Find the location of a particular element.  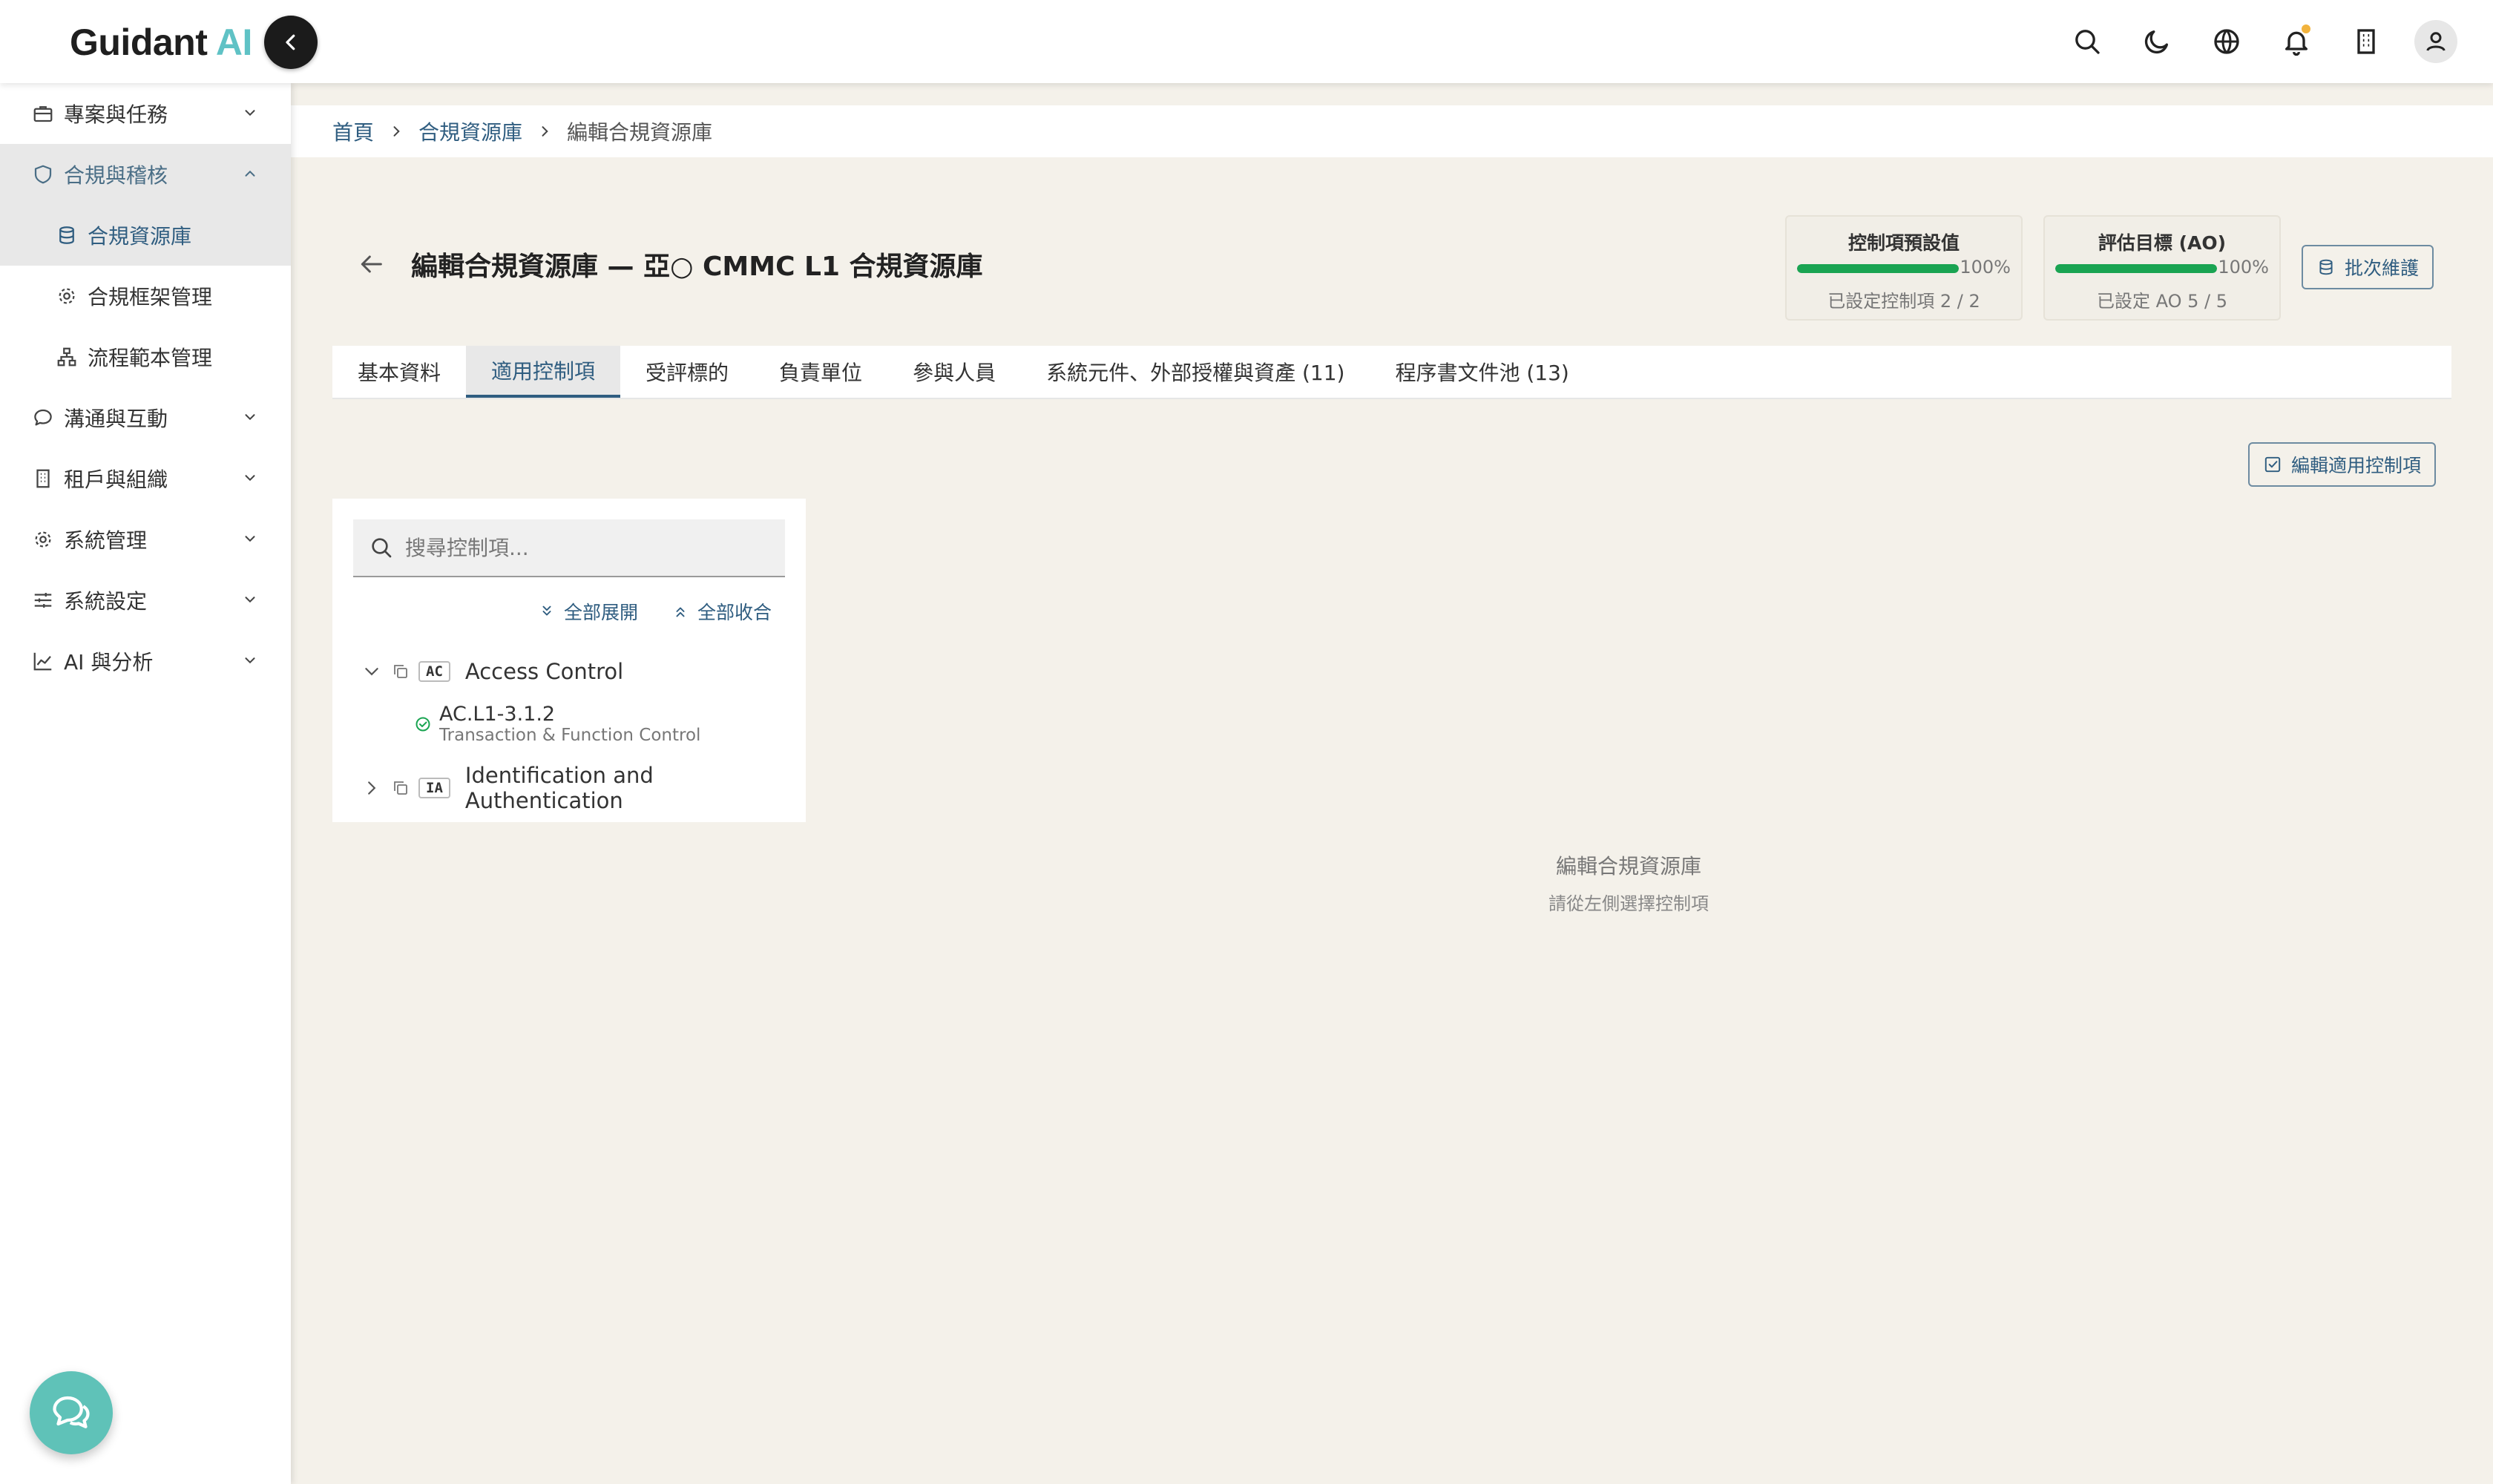

tab-system-components: 系統元件、外部授權與資產 (11) is located at coordinates (1195, 372).